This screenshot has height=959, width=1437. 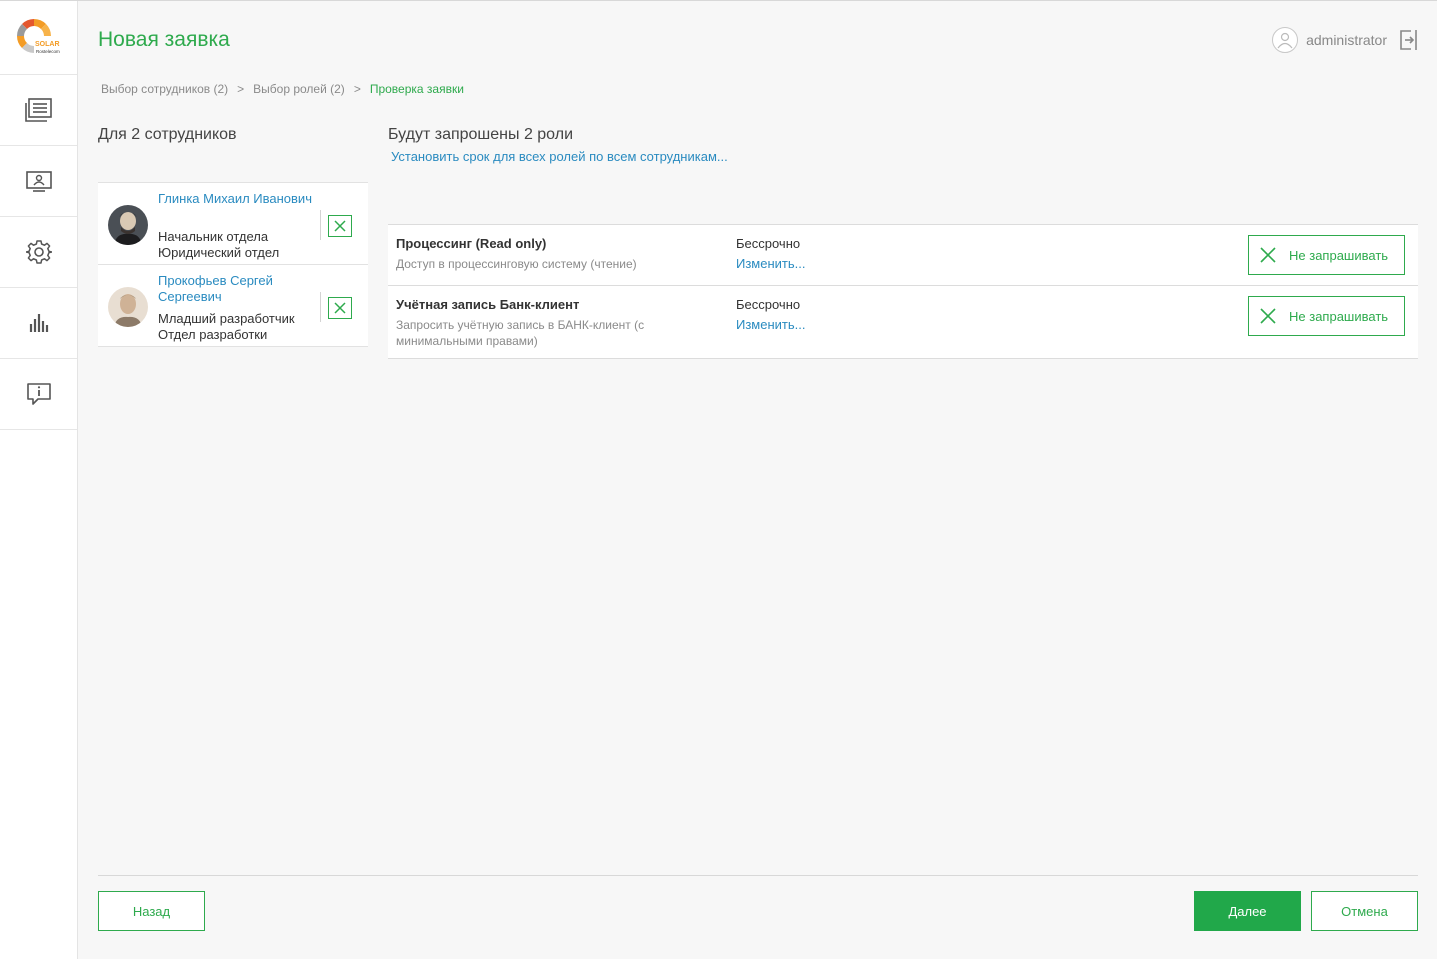 What do you see at coordinates (164, 39) in the screenshot?
I see `page-title: Новая заявка` at bounding box center [164, 39].